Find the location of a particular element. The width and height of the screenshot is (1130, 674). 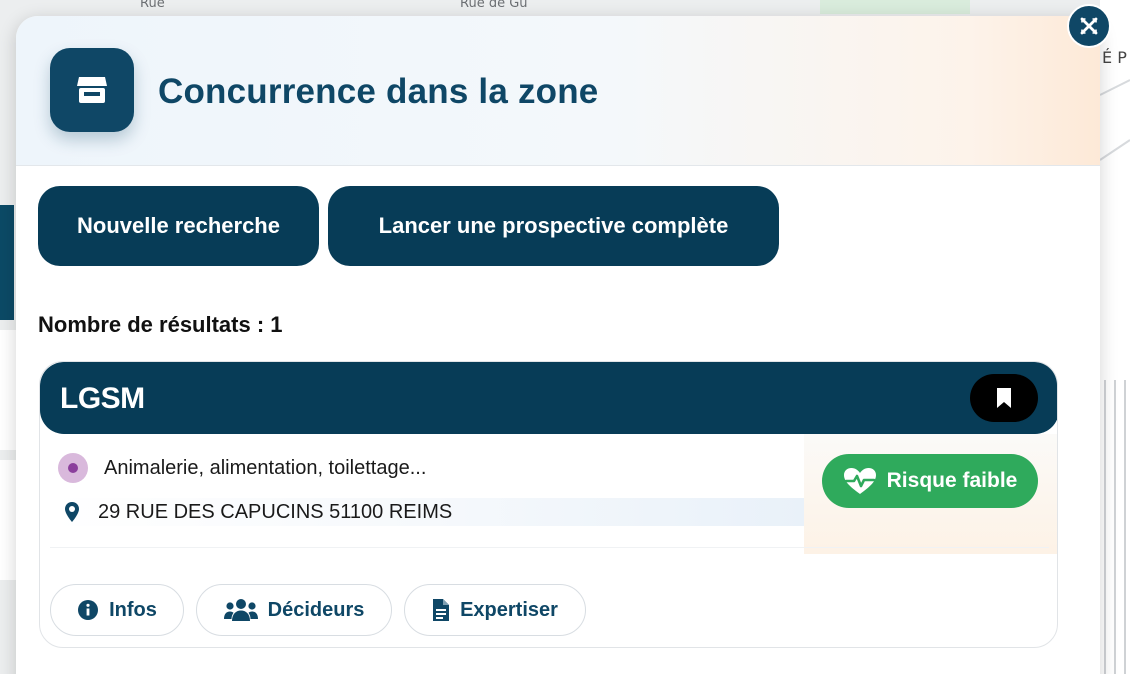

address-row: 29 RUE DES CAPUCINS 51100 REIMS is located at coordinates (427, 512).